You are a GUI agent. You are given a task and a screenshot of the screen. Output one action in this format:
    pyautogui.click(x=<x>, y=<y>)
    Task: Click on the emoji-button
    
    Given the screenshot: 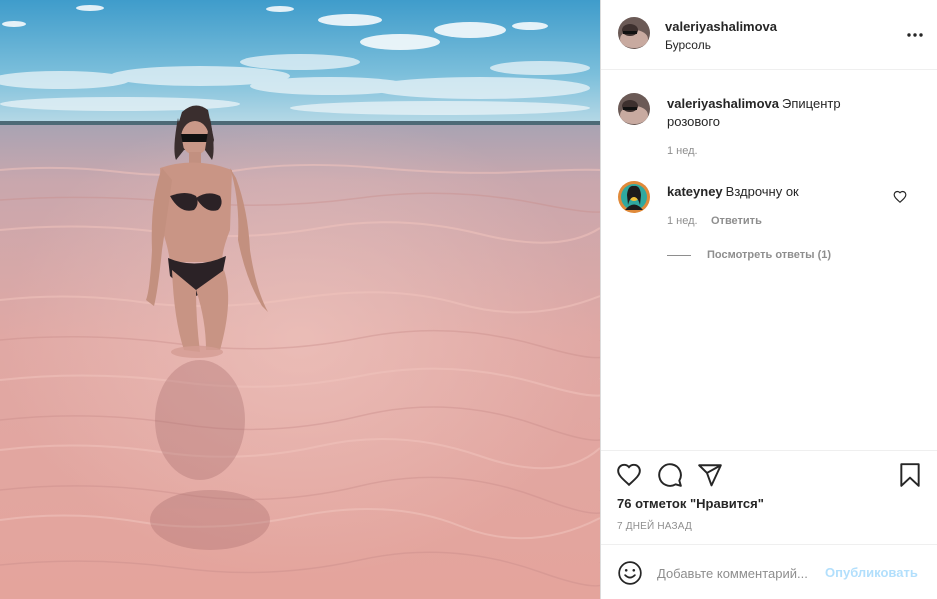 What is the action you would take?
    pyautogui.click(x=630, y=573)
    